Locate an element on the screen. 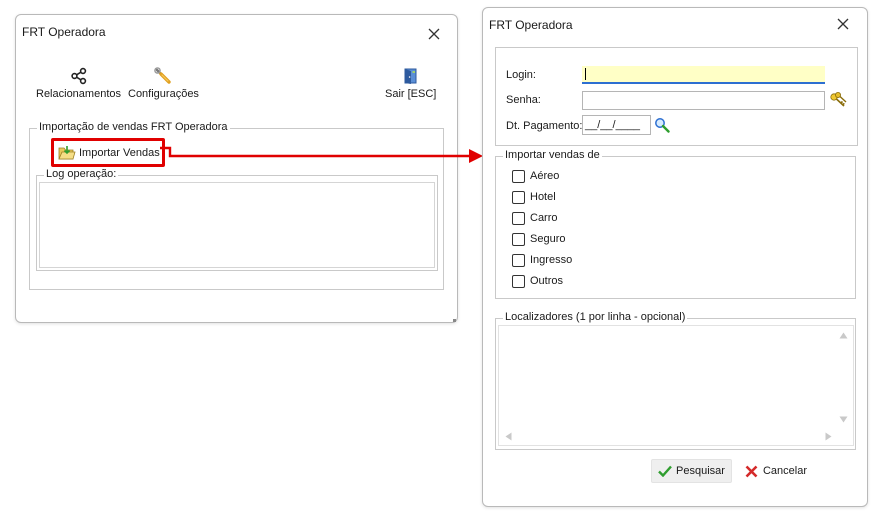 The image size is (875, 514). configuracoes-label: Configurações is located at coordinates (163, 94).